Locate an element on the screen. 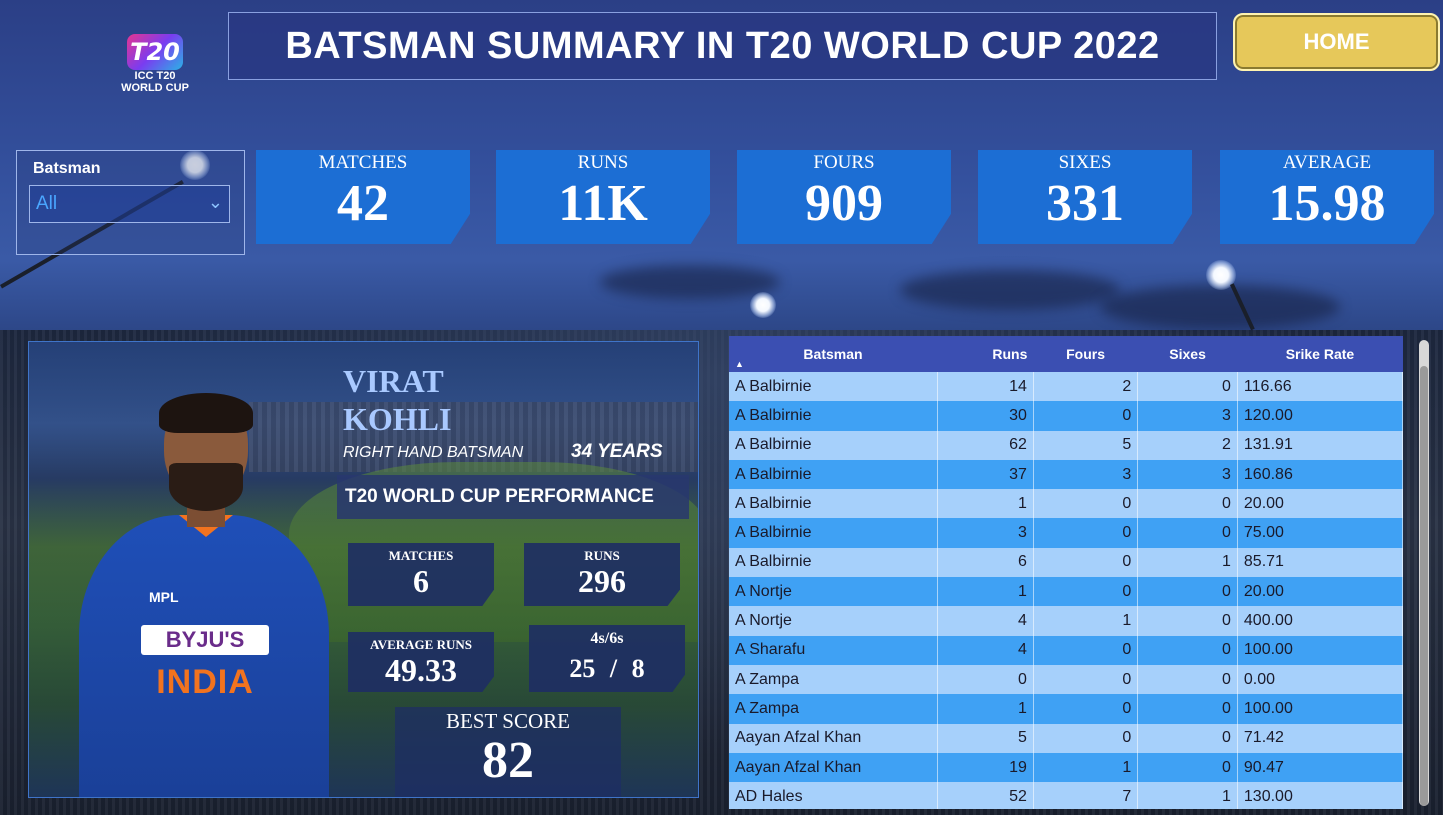 The height and width of the screenshot is (815, 1443). cell-batsman: A Zampa is located at coordinates (833, 709).